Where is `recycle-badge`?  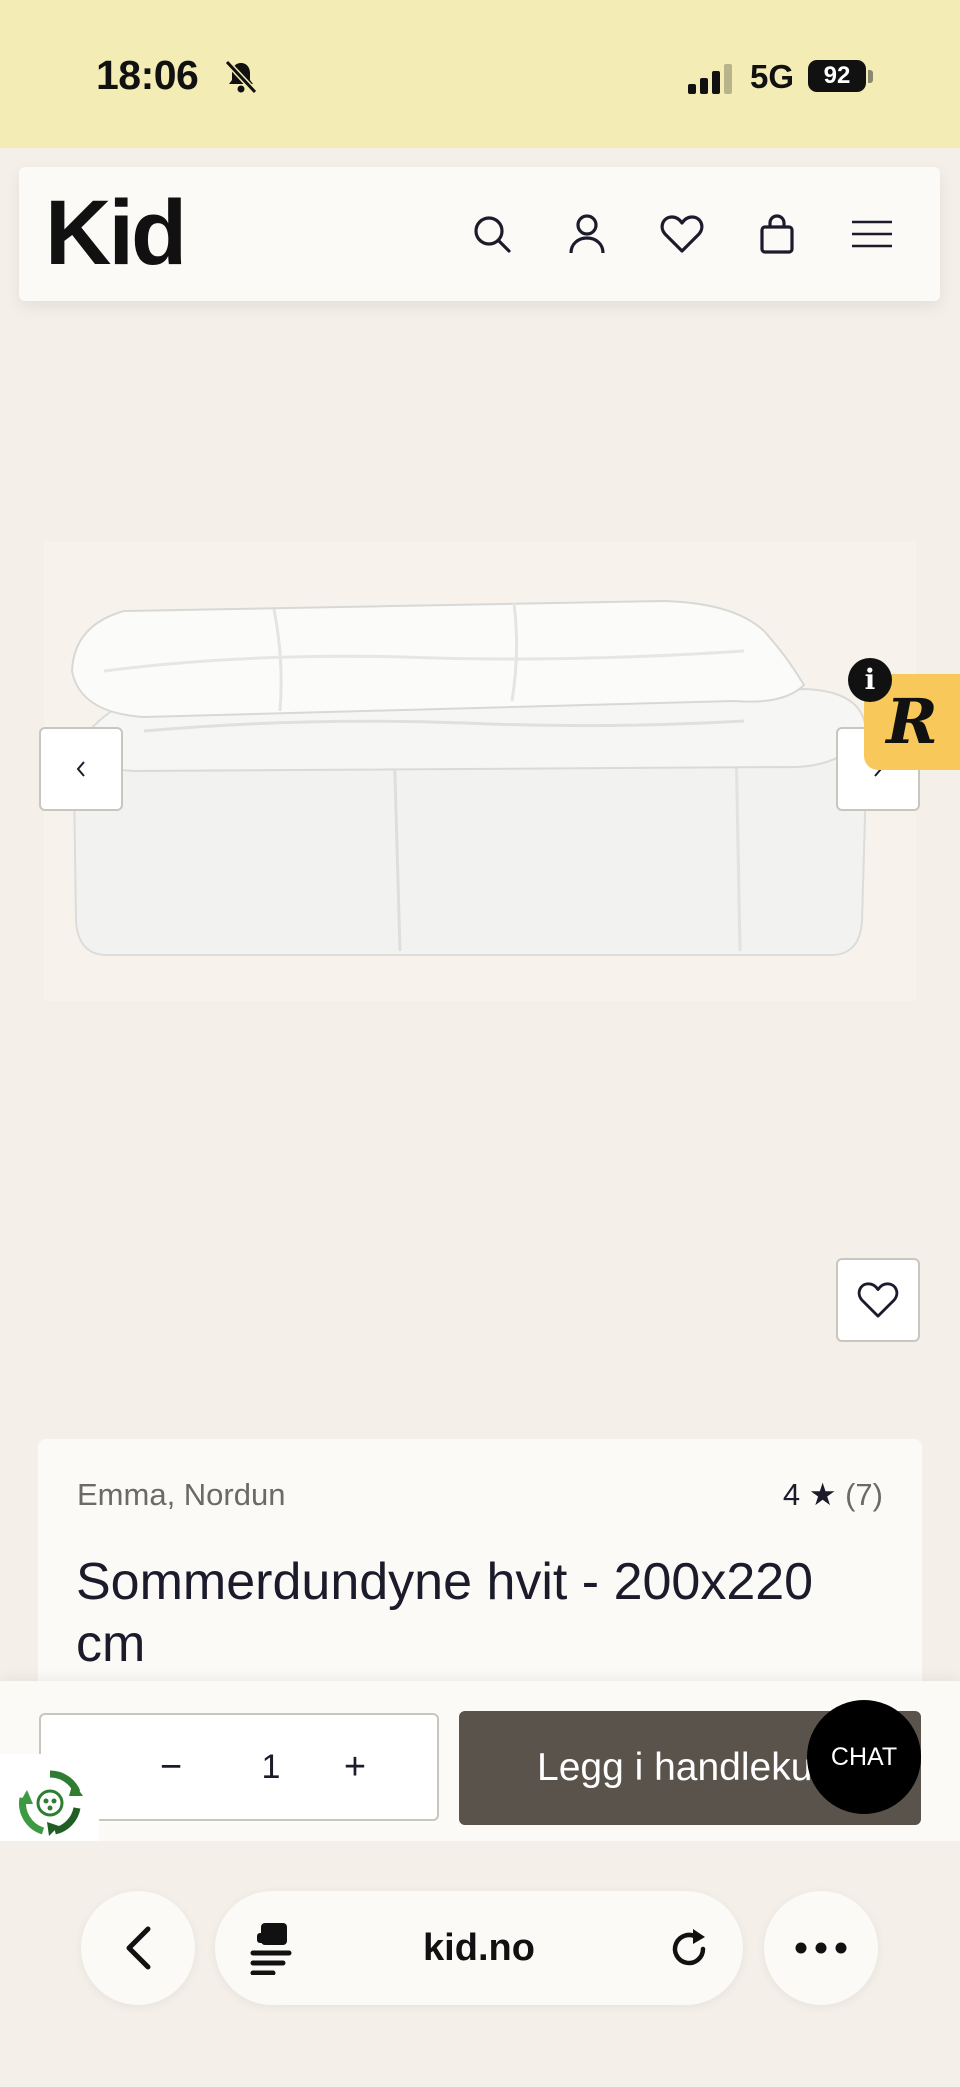
recycle-badge is located at coordinates (49, 1803).